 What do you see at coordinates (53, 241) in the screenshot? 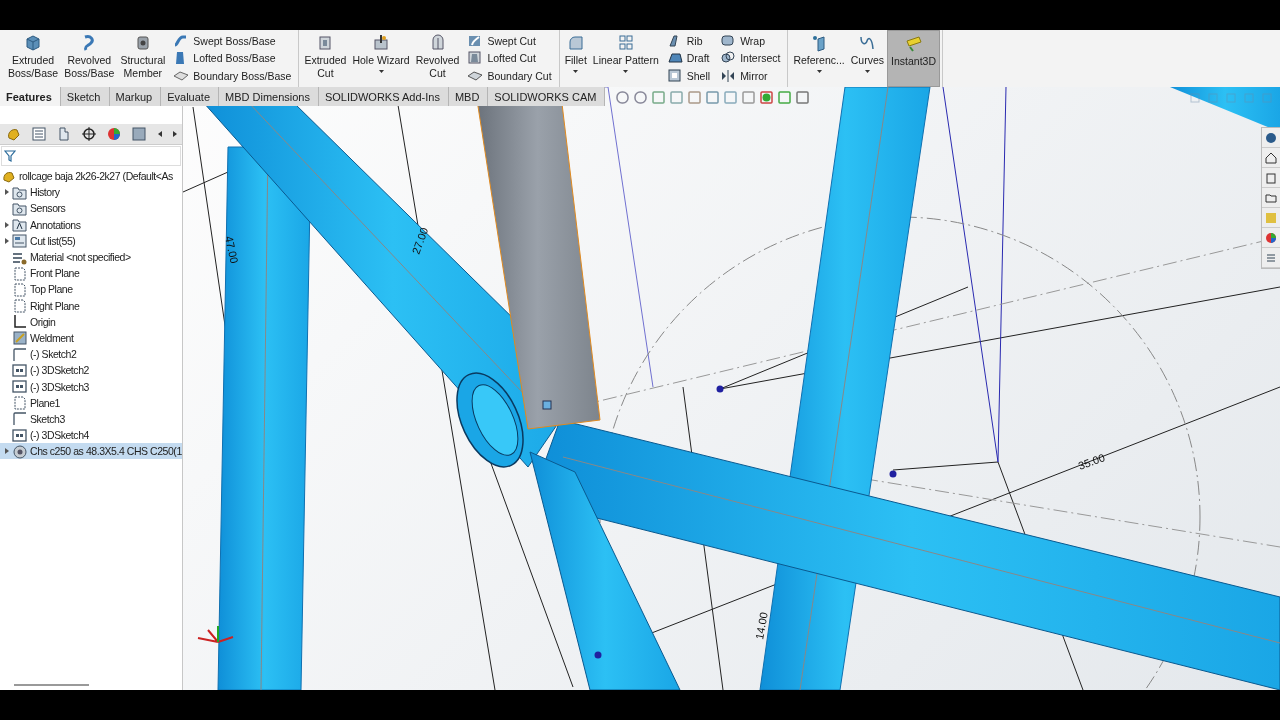
I see `tree-item: Cut list(55)` at bounding box center [53, 241].